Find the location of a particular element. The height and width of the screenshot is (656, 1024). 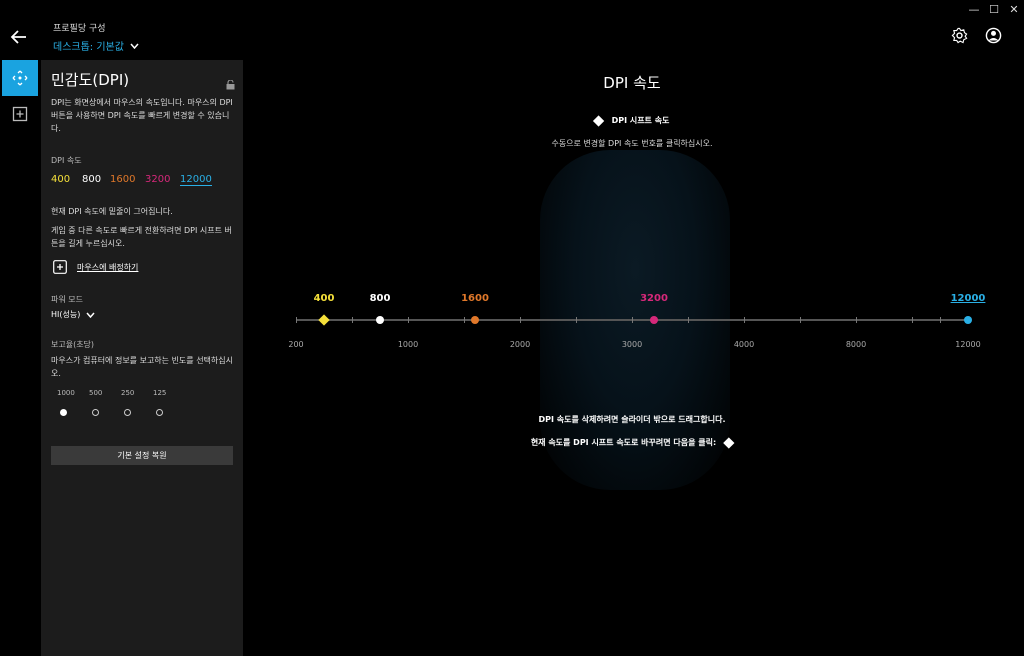

gear-icon is located at coordinates (959, 35).